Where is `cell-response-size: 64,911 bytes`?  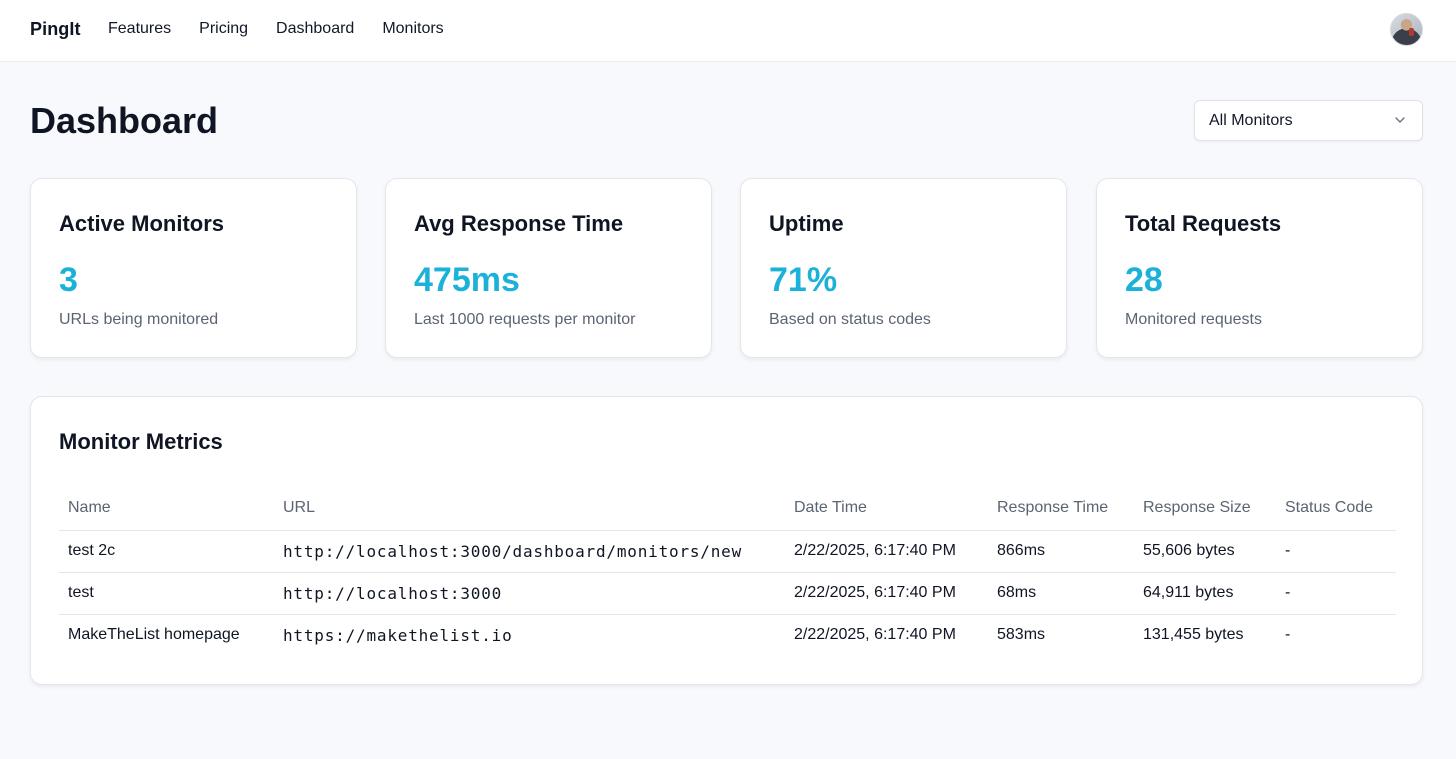 cell-response-size: 64,911 bytes is located at coordinates (1205, 593).